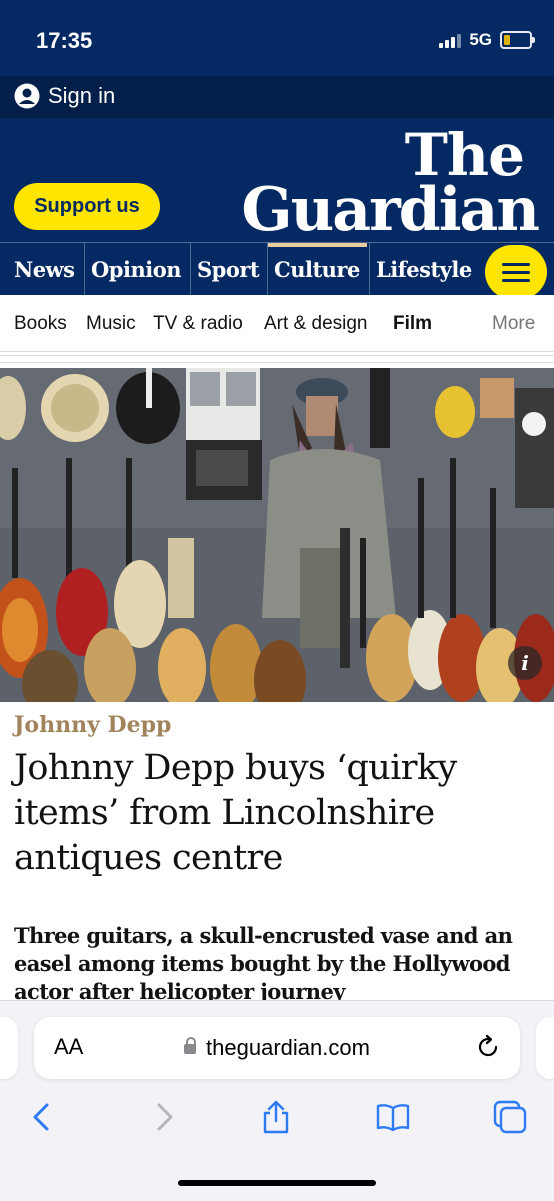 This screenshot has width=554, height=1201. I want to click on image-info-button: i, so click(525, 663).